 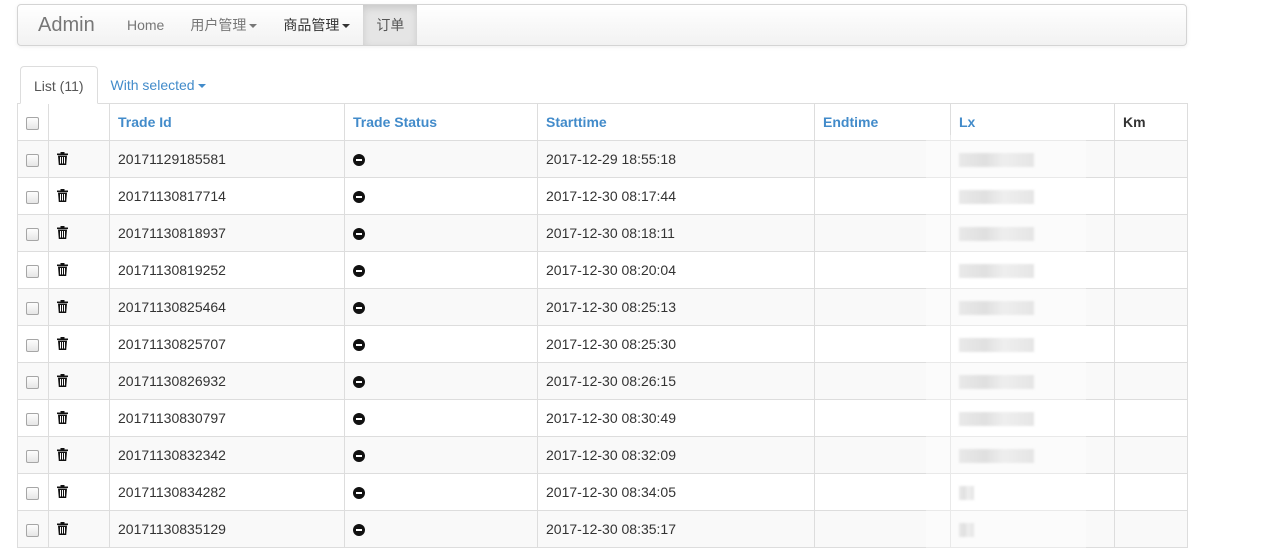 What do you see at coordinates (676, 307) in the screenshot?
I see `starttime-cell: 2017-12-30 08:25:13` at bounding box center [676, 307].